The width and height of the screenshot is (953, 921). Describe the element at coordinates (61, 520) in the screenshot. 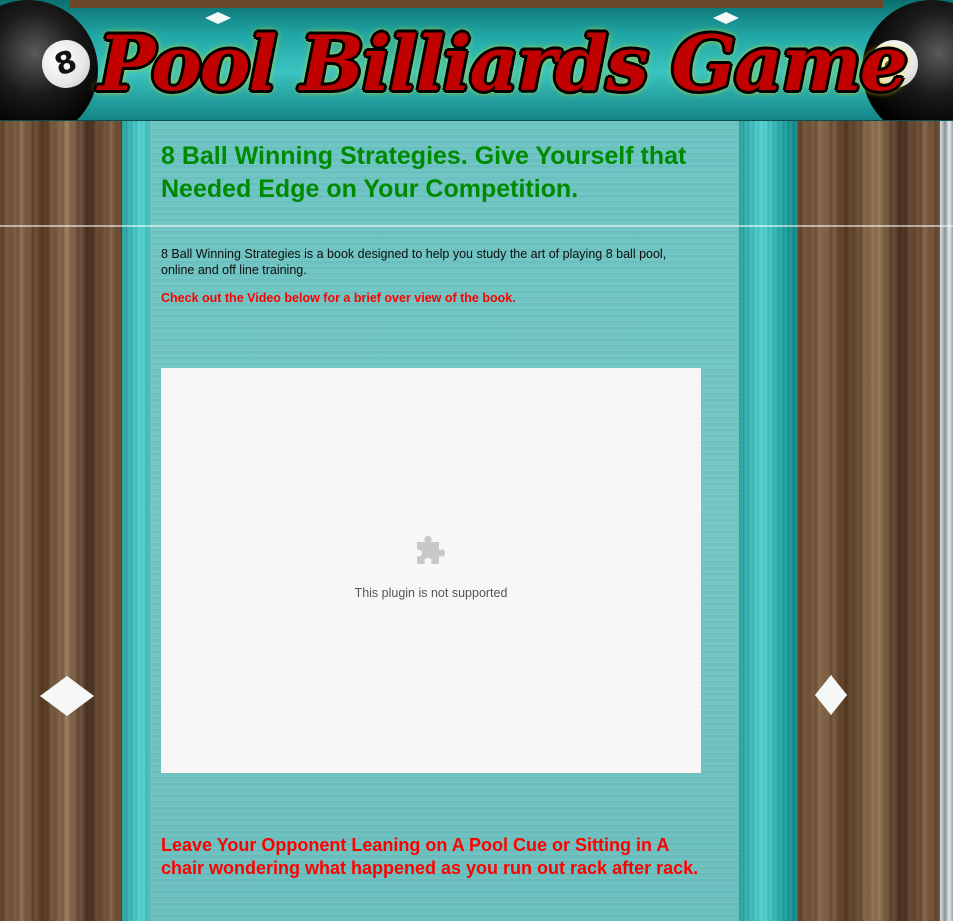

I see `left-wood-rail` at that location.